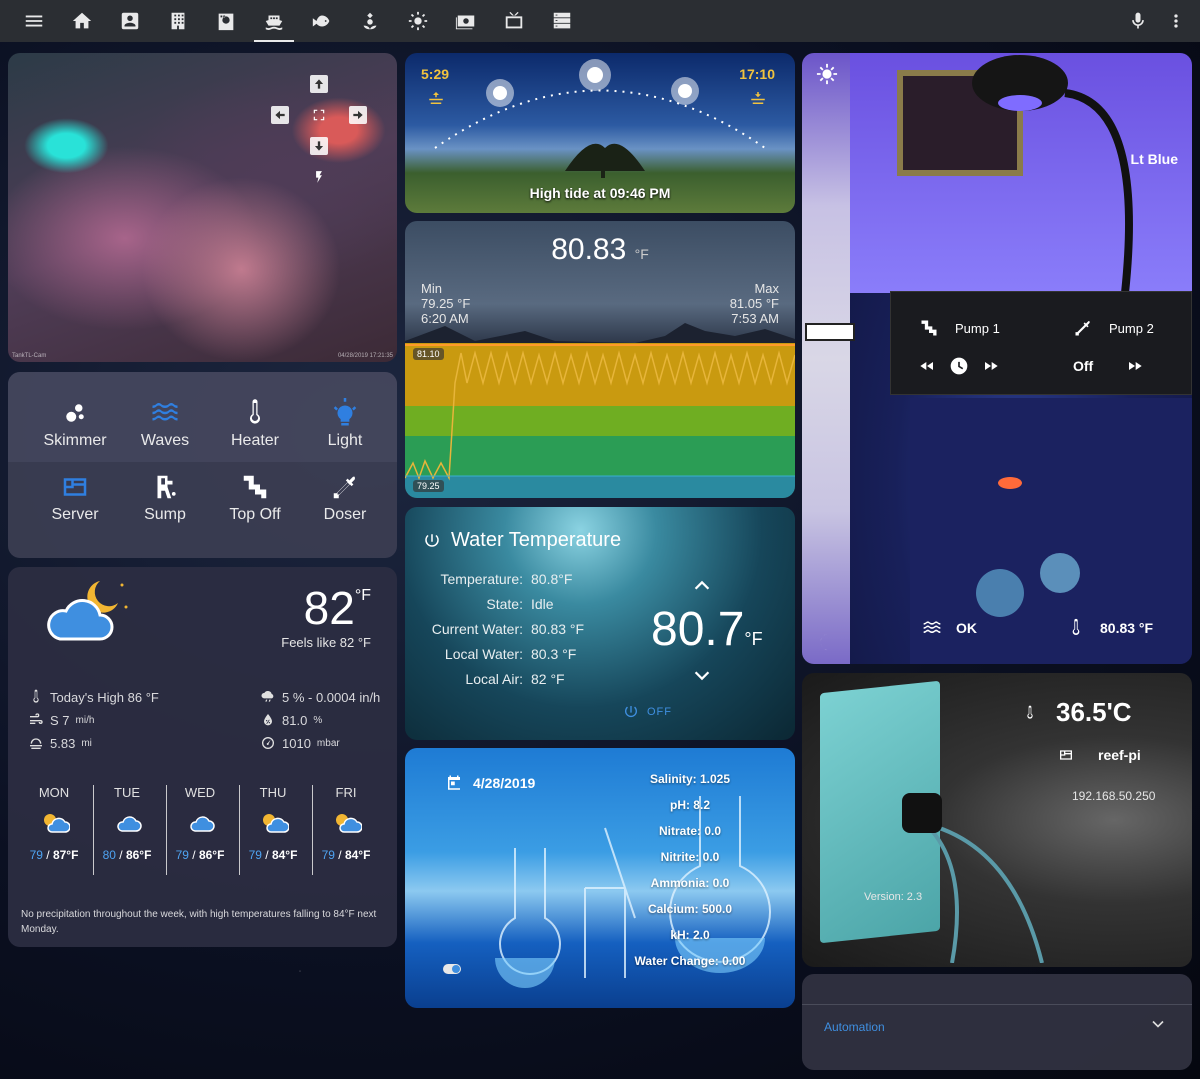 This screenshot has width=1200, height=1079. What do you see at coordinates (345, 424) in the screenshot?
I see `light-switch: Light` at bounding box center [345, 424].